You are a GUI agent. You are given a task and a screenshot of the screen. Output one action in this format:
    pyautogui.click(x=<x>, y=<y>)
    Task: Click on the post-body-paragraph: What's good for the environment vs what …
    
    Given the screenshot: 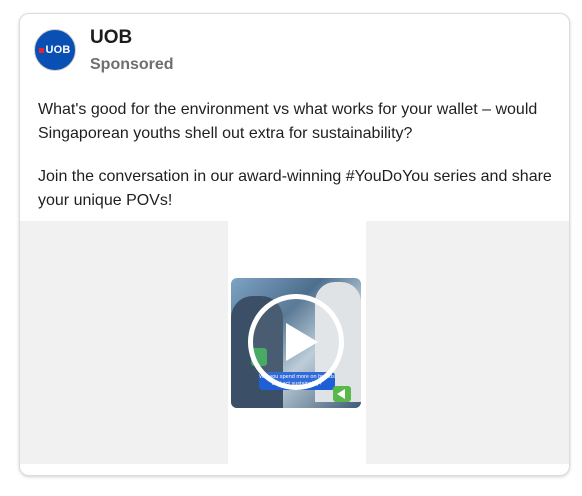 What is the action you would take?
    pyautogui.click(x=288, y=121)
    